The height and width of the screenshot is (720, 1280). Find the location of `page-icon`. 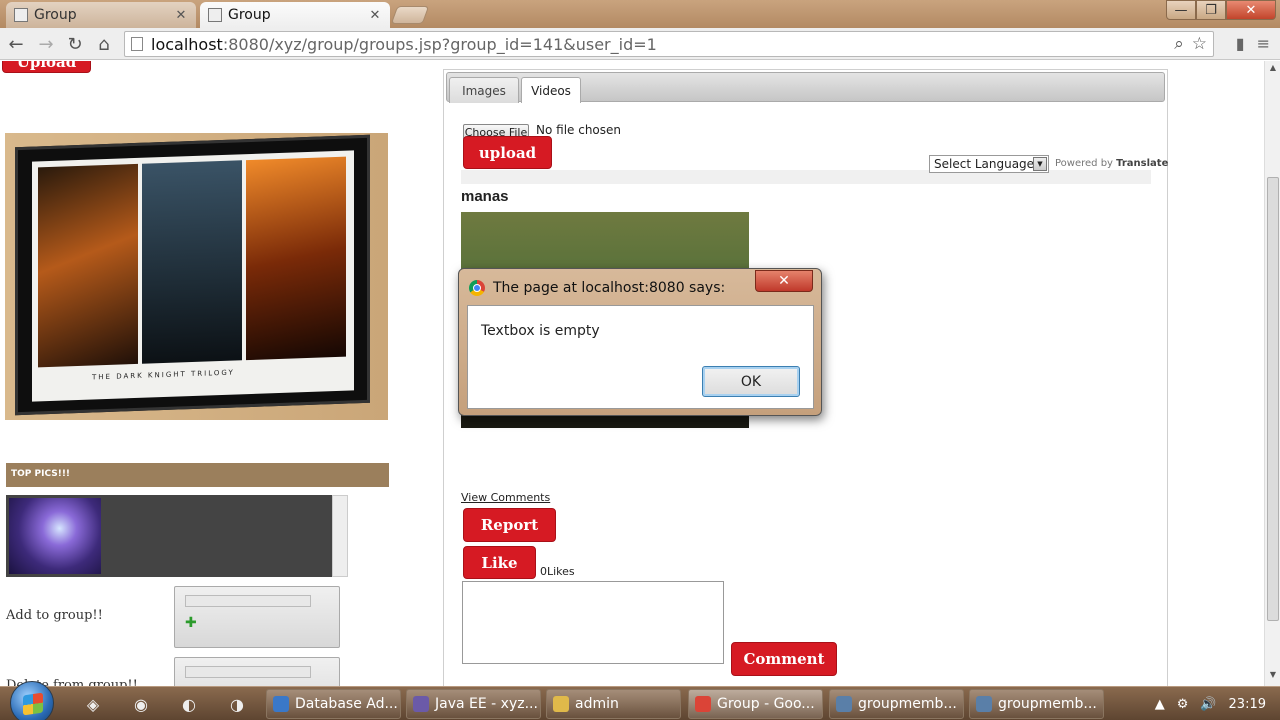

page-icon is located at coordinates (137, 44).